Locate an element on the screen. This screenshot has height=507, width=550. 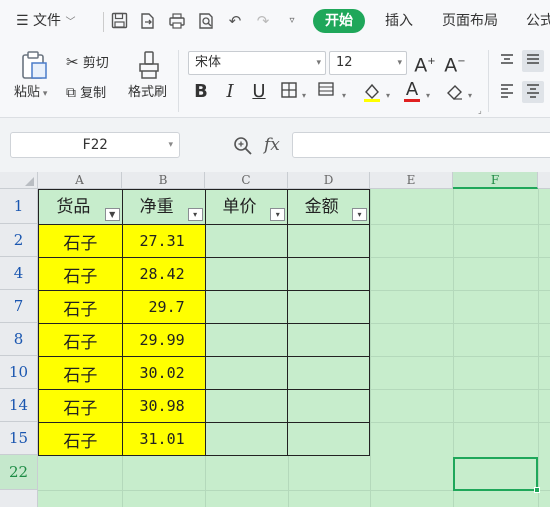
insert-function-button: fx is located at coordinates (272, 145).